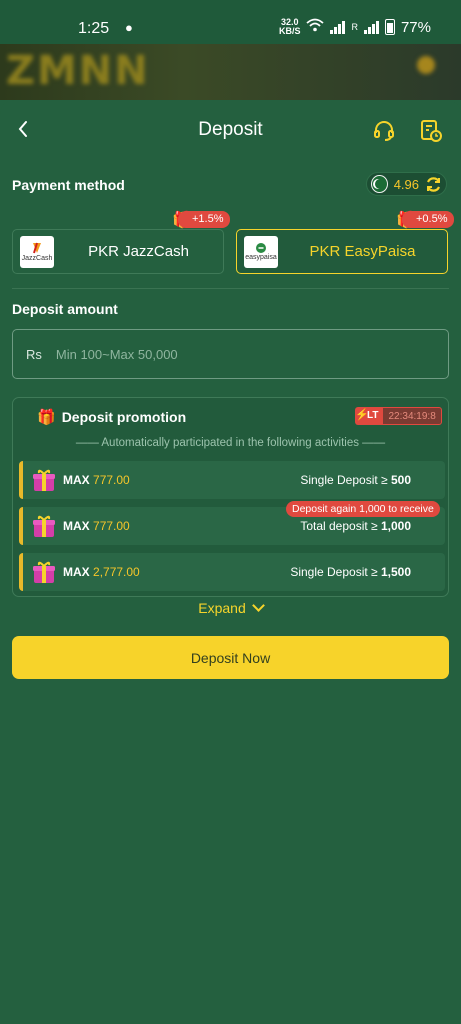 The height and width of the screenshot is (1024, 461). Describe the element at coordinates (232, 572) in the screenshot. I see `promotion-row: MAX 2,777.00 Single Deposit ≥ 1,500` at that location.